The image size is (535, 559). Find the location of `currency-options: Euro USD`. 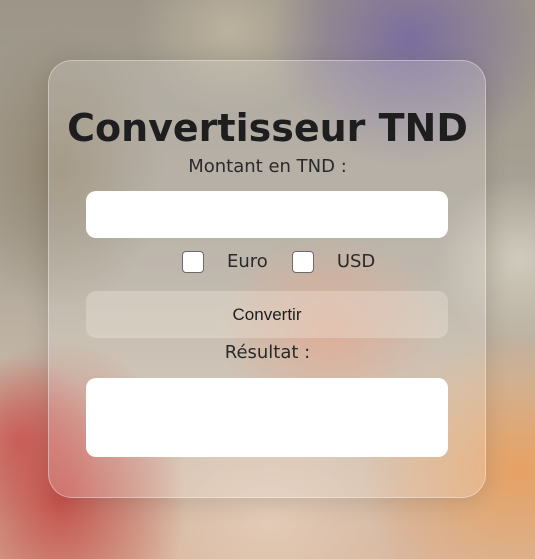

currency-options: Euro USD is located at coordinates (278, 262).